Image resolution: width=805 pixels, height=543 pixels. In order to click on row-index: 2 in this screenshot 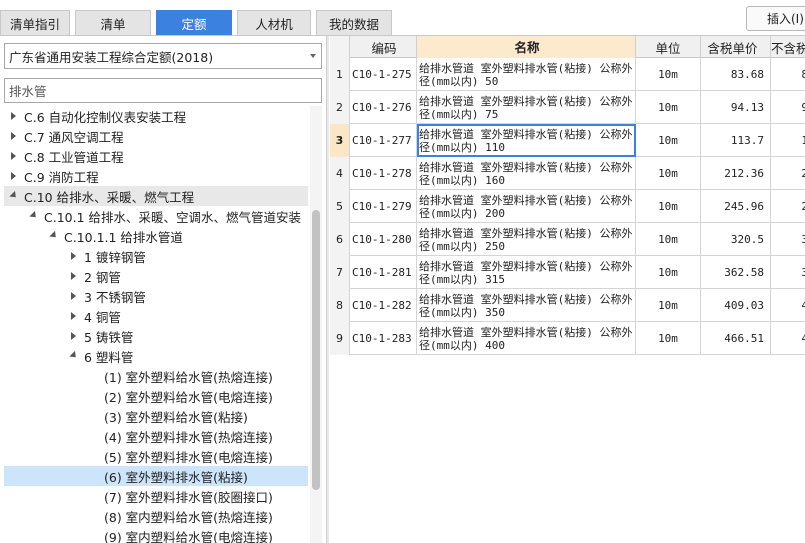, I will do `click(340, 107)`.